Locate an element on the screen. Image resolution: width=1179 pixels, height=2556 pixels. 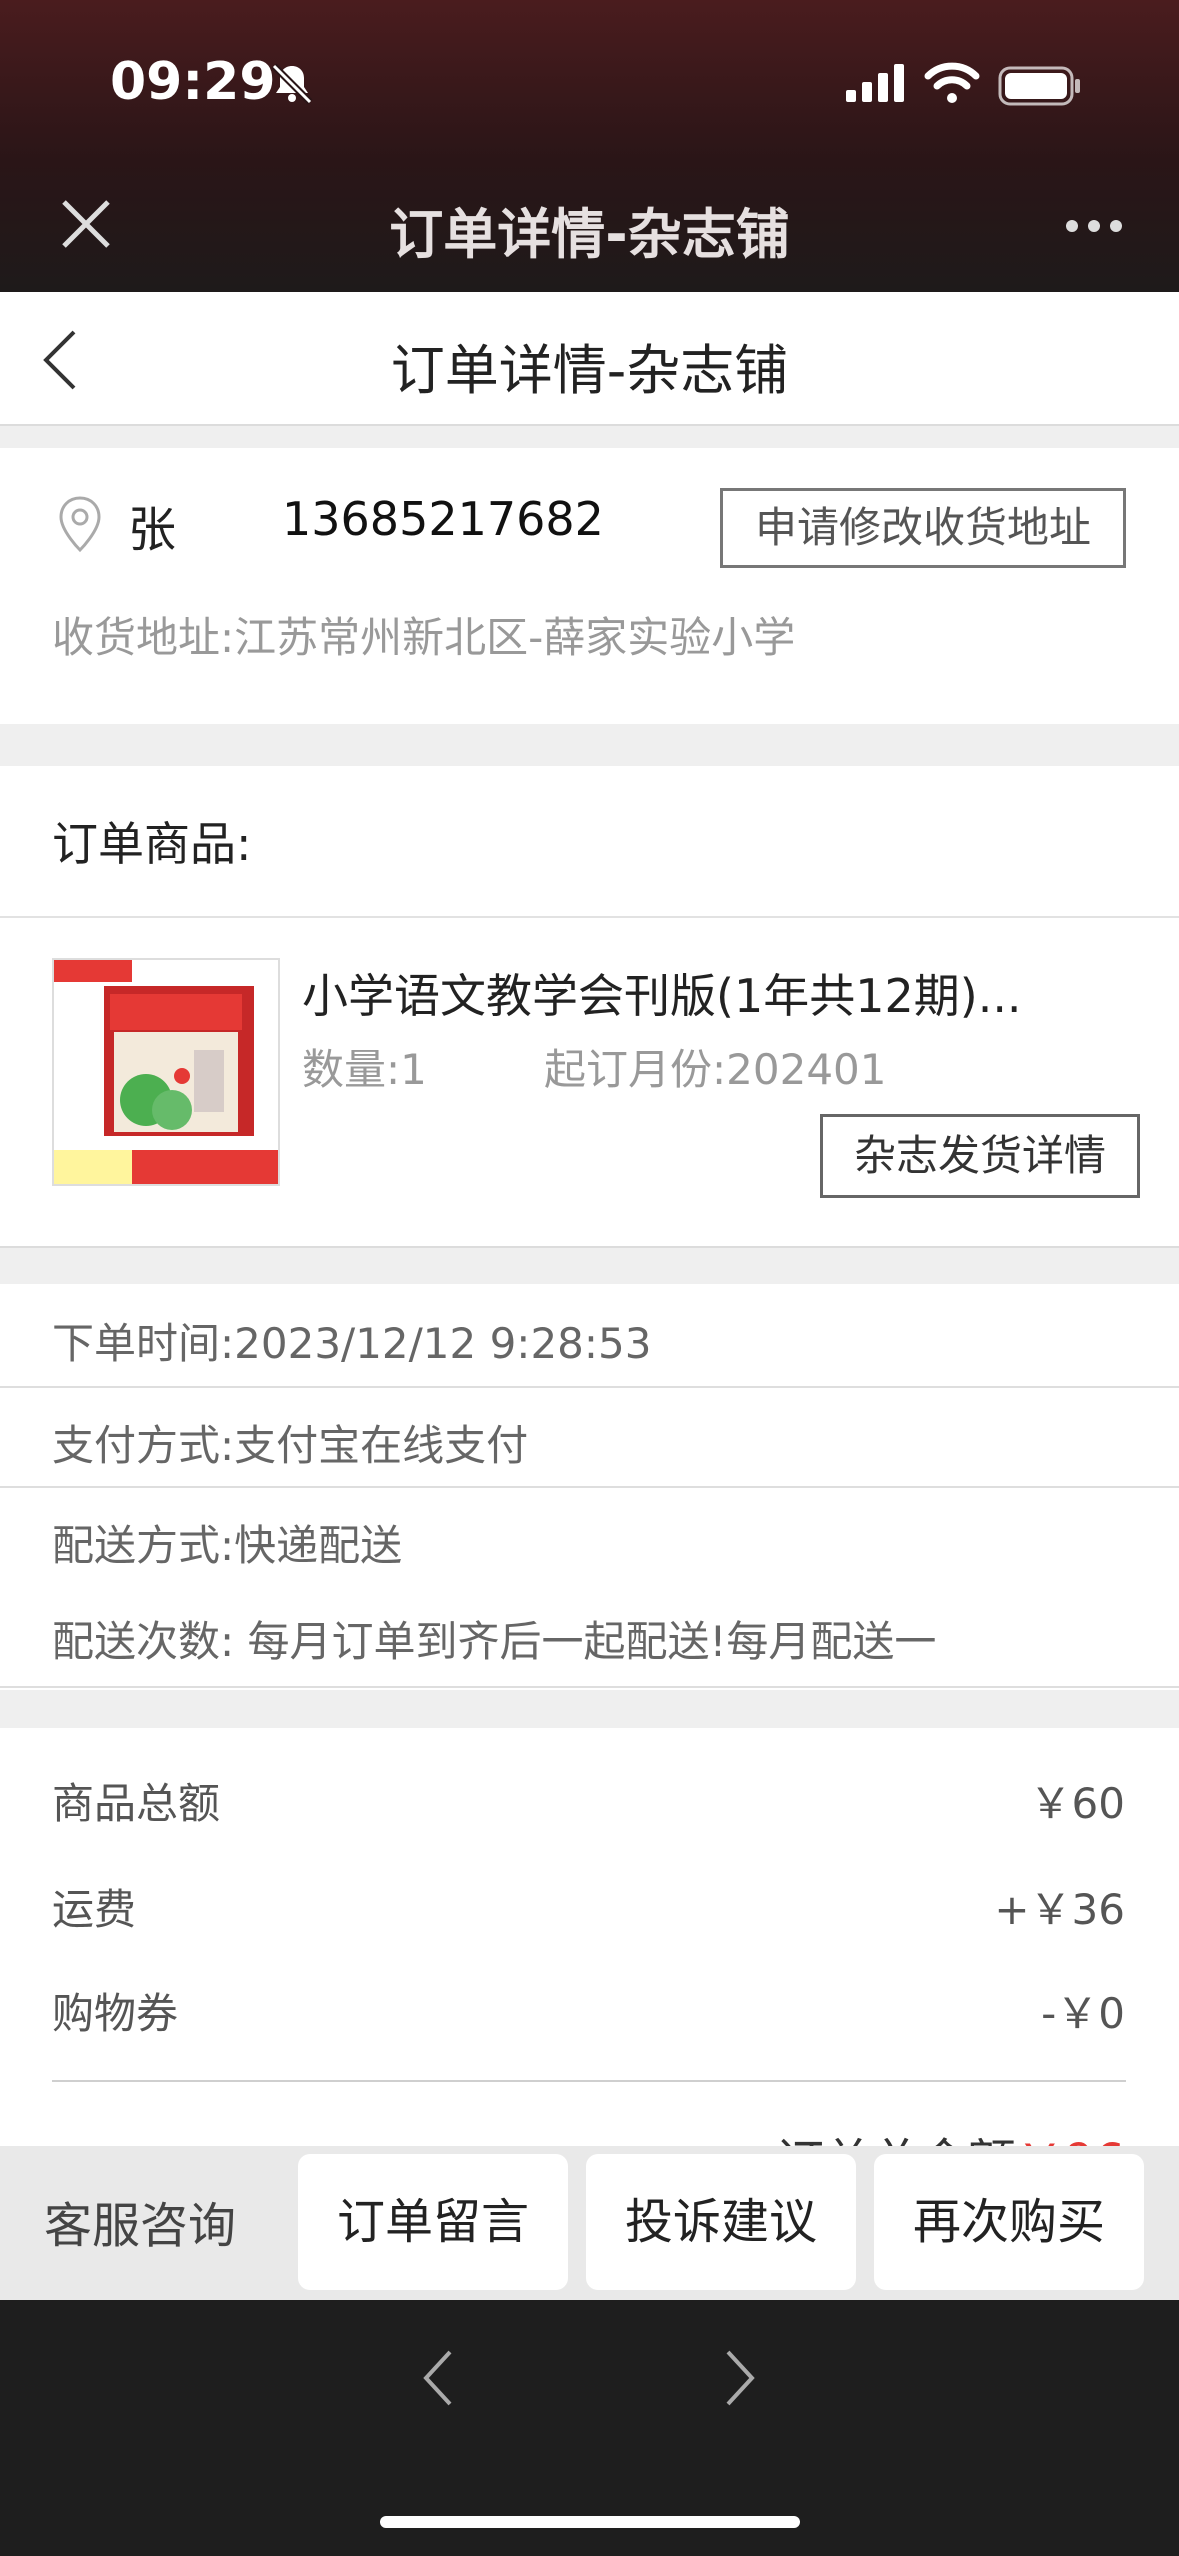
complaint-button: 投诉建议 is located at coordinates (721, 2222).